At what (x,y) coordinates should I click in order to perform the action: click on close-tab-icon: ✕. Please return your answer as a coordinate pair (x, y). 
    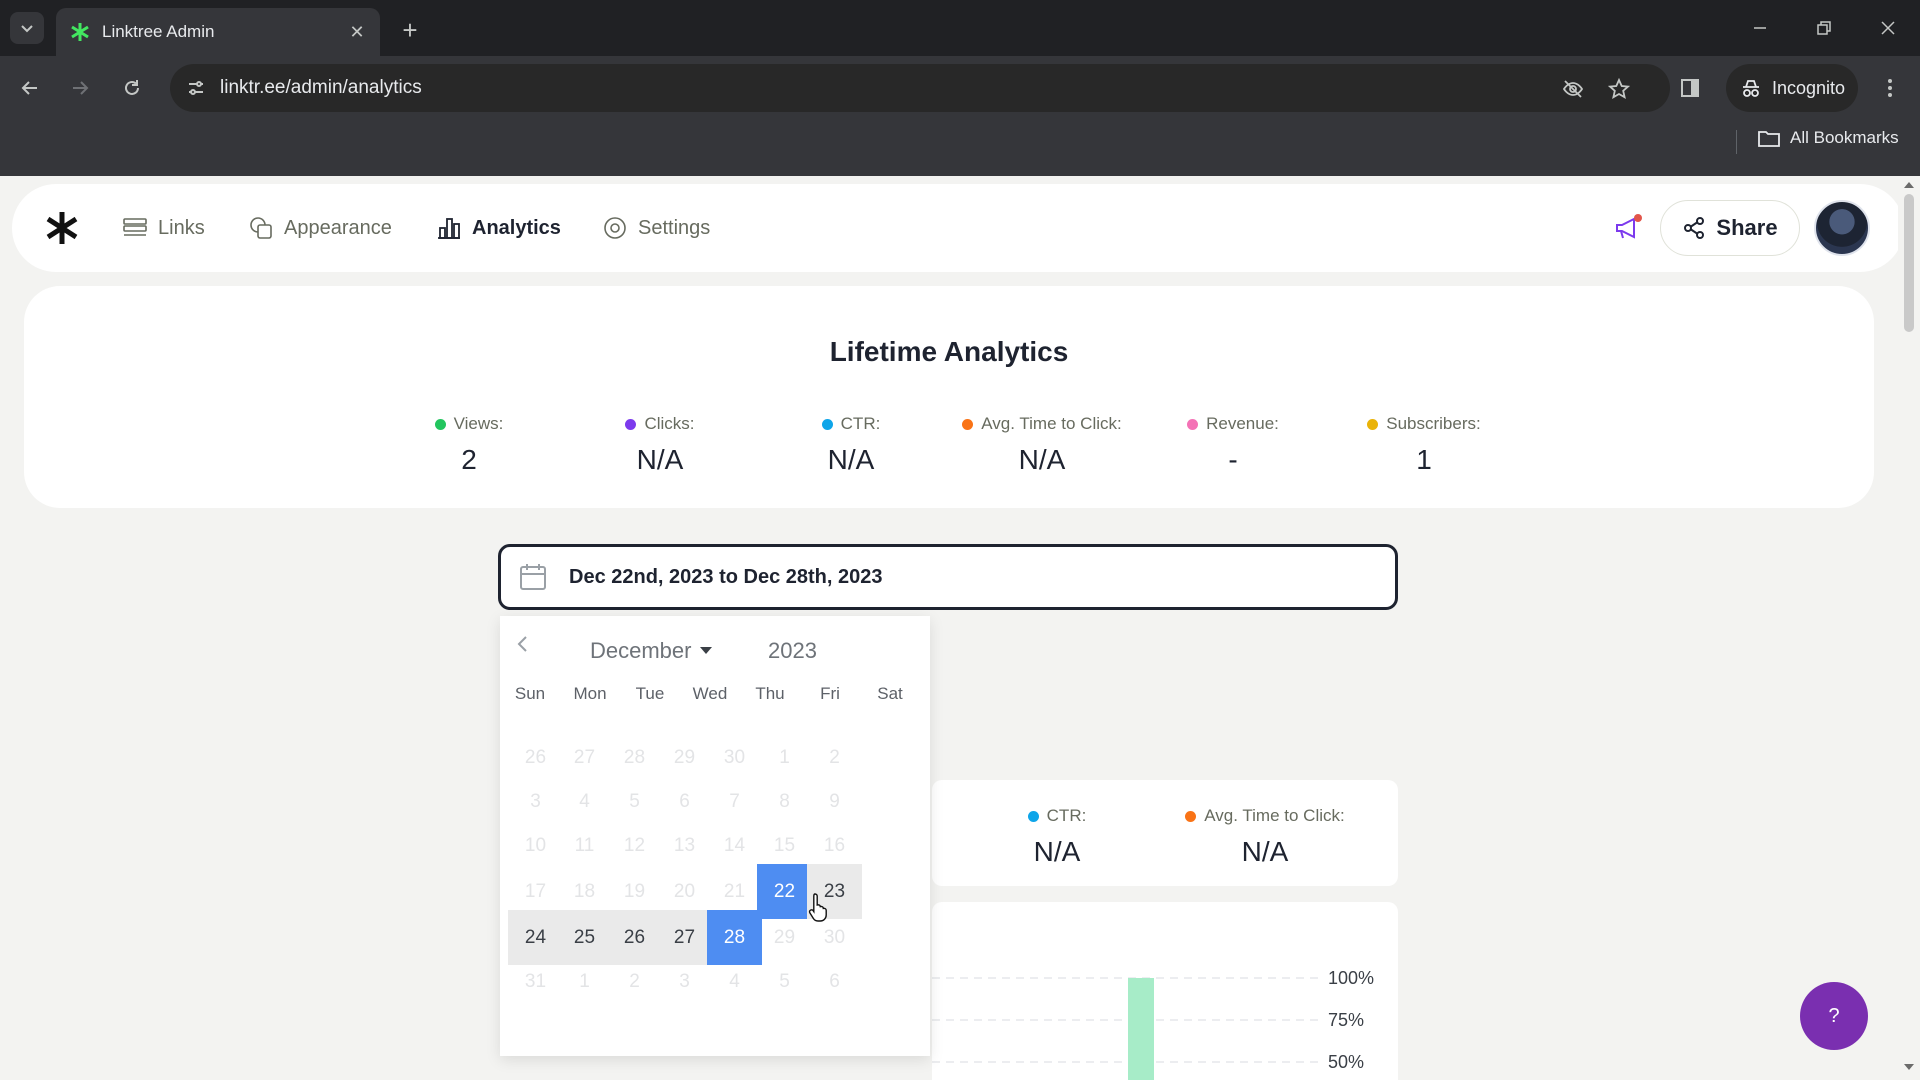
    Looking at the image, I should click on (357, 32).